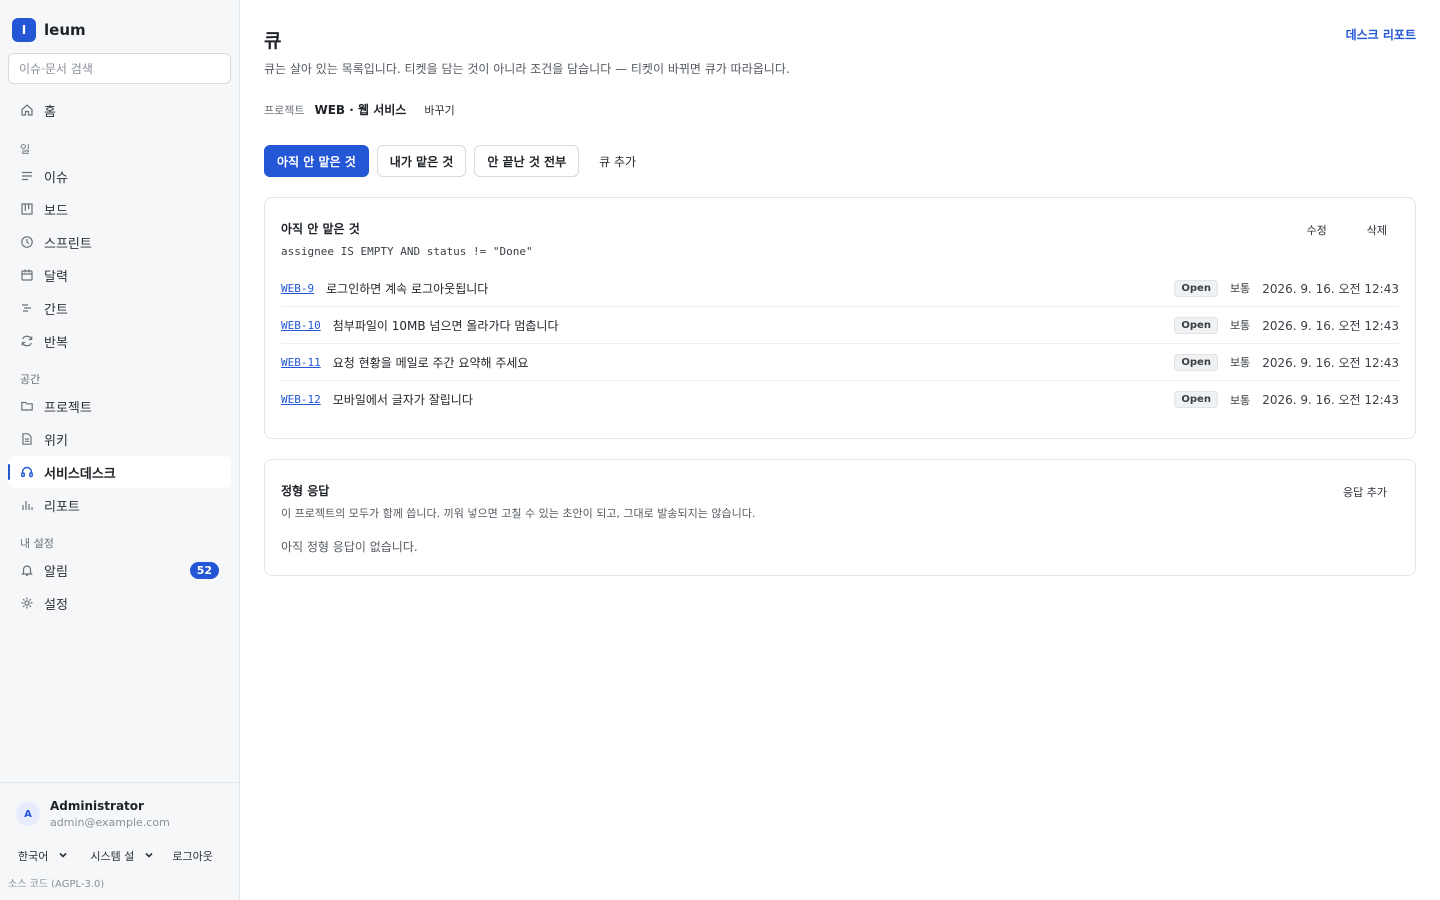 This screenshot has width=1440, height=900. Describe the element at coordinates (27, 308) in the screenshot. I see `gantt-icon` at that location.